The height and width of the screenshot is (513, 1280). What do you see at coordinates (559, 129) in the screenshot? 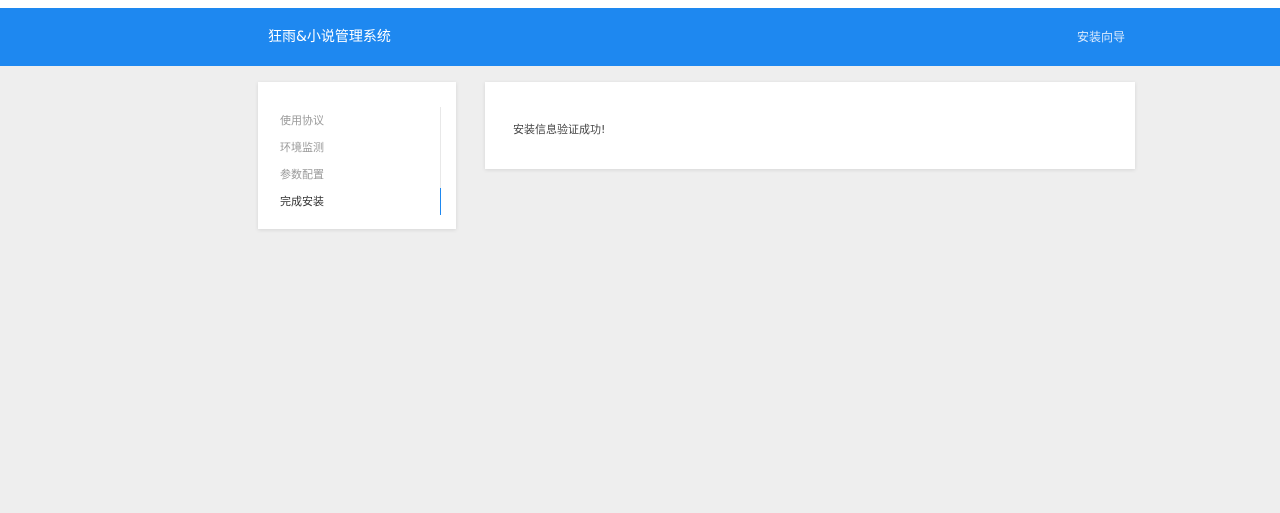
I see `status-message: 安装信息验证成功!` at bounding box center [559, 129].